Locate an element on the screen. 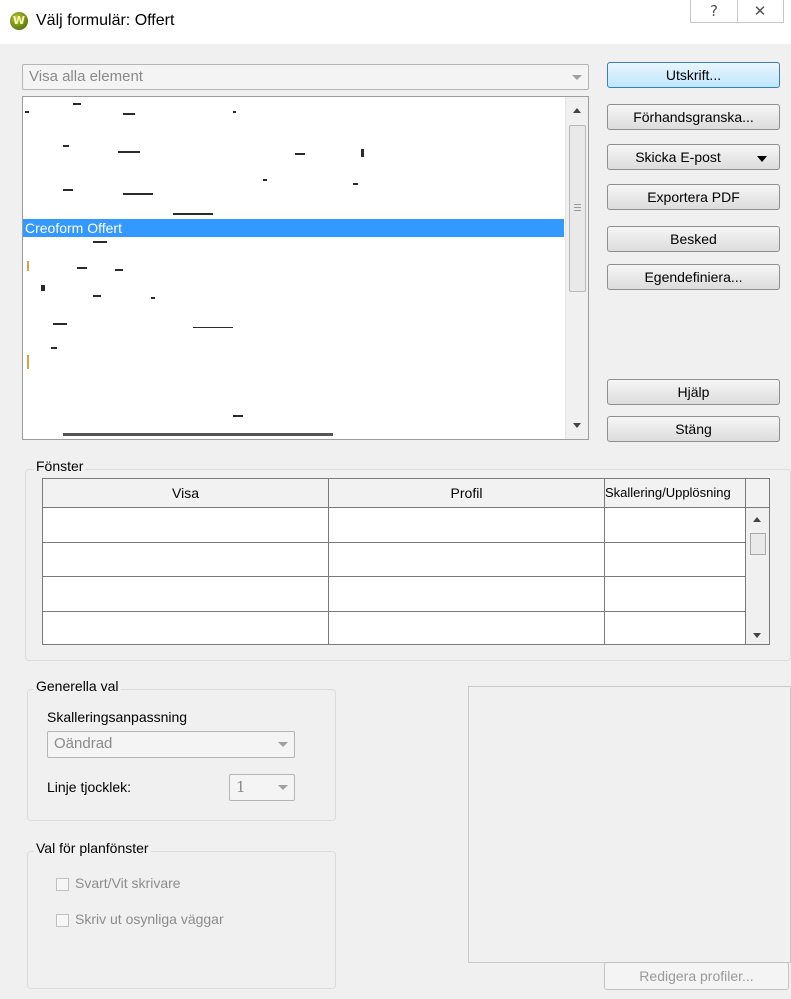 Image resolution: width=791 pixels, height=999 pixels. window-title: Välj formulär: Offert is located at coordinates (105, 20).